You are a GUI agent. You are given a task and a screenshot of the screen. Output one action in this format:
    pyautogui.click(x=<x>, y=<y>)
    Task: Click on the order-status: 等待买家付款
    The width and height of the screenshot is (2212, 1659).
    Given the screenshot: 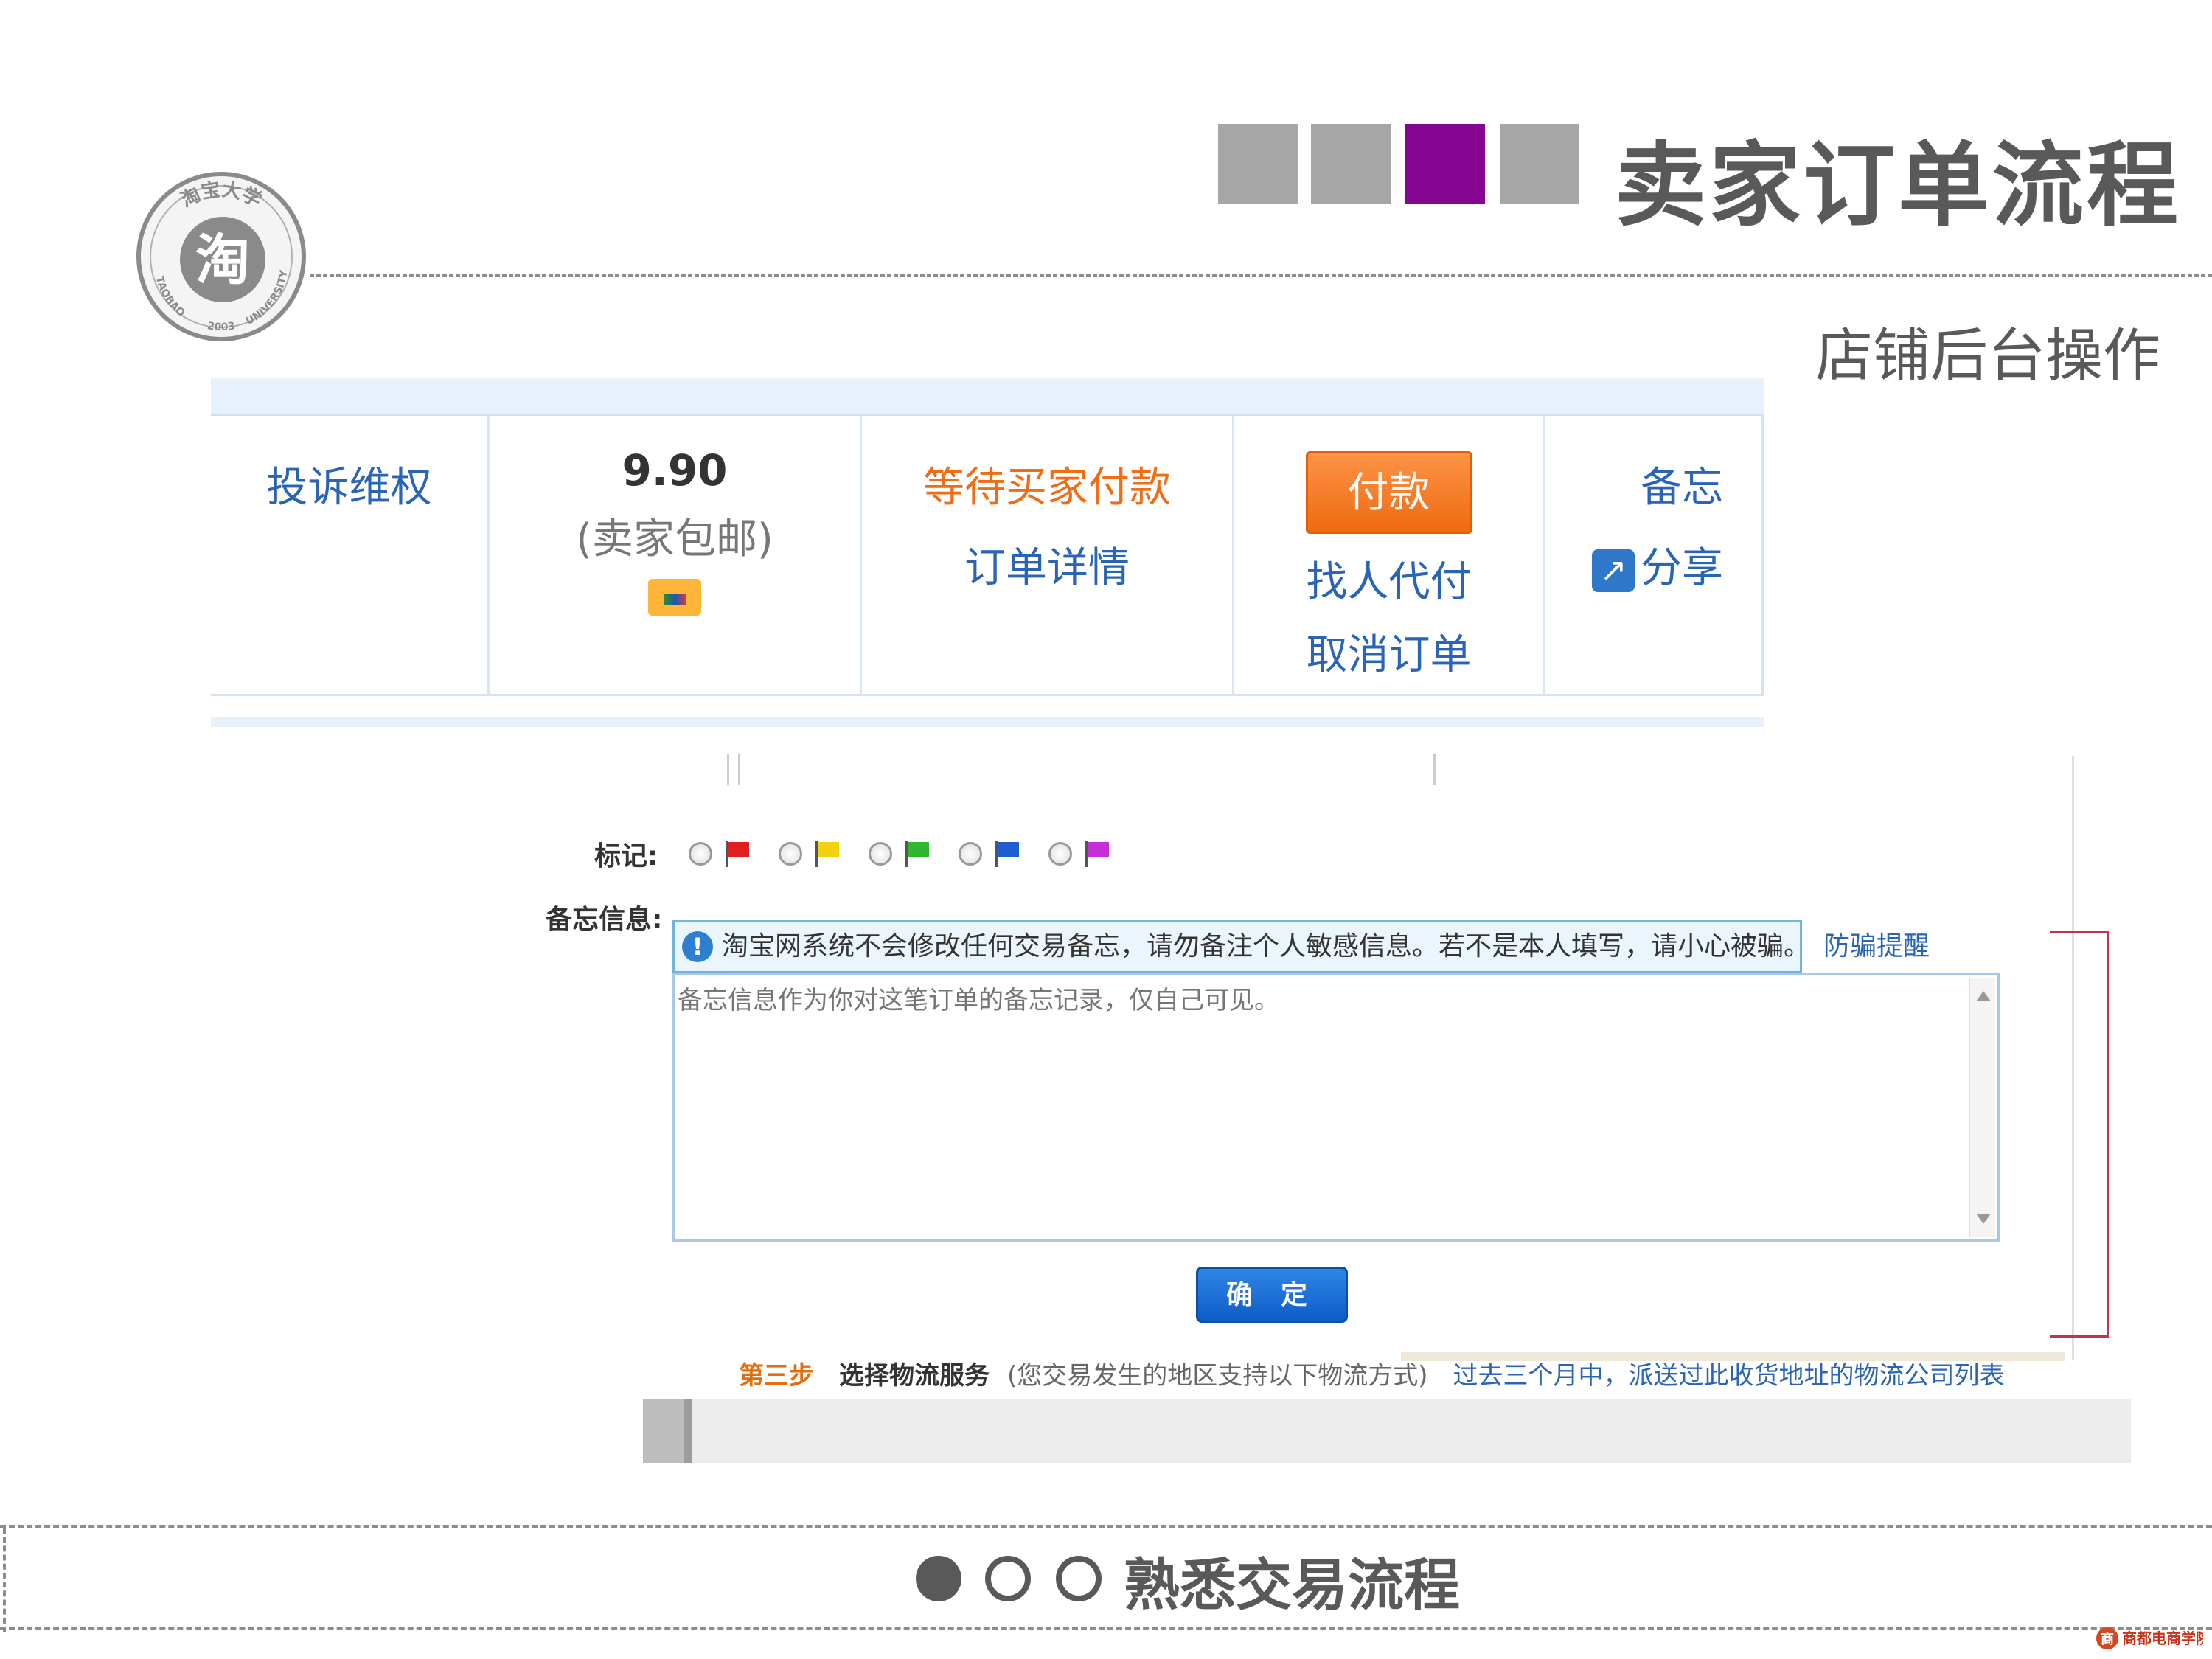 What is the action you would take?
    pyautogui.click(x=1047, y=488)
    